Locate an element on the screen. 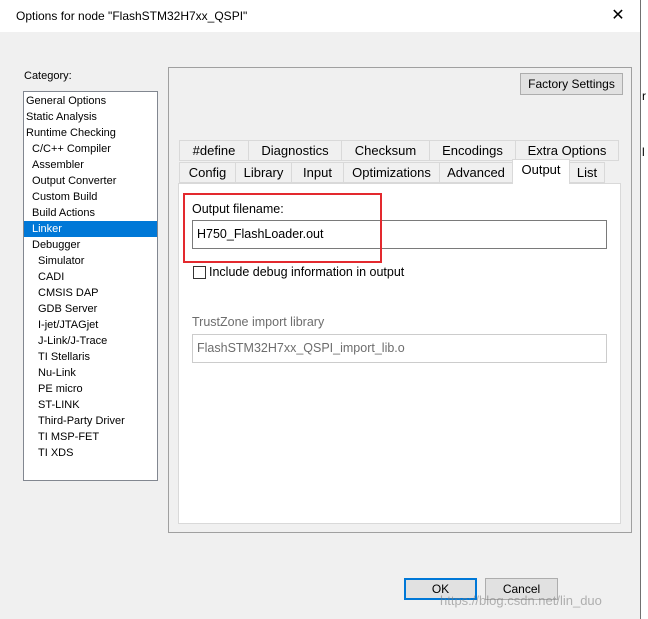  trustzone-label: TrustZone import library is located at coordinates (258, 322).